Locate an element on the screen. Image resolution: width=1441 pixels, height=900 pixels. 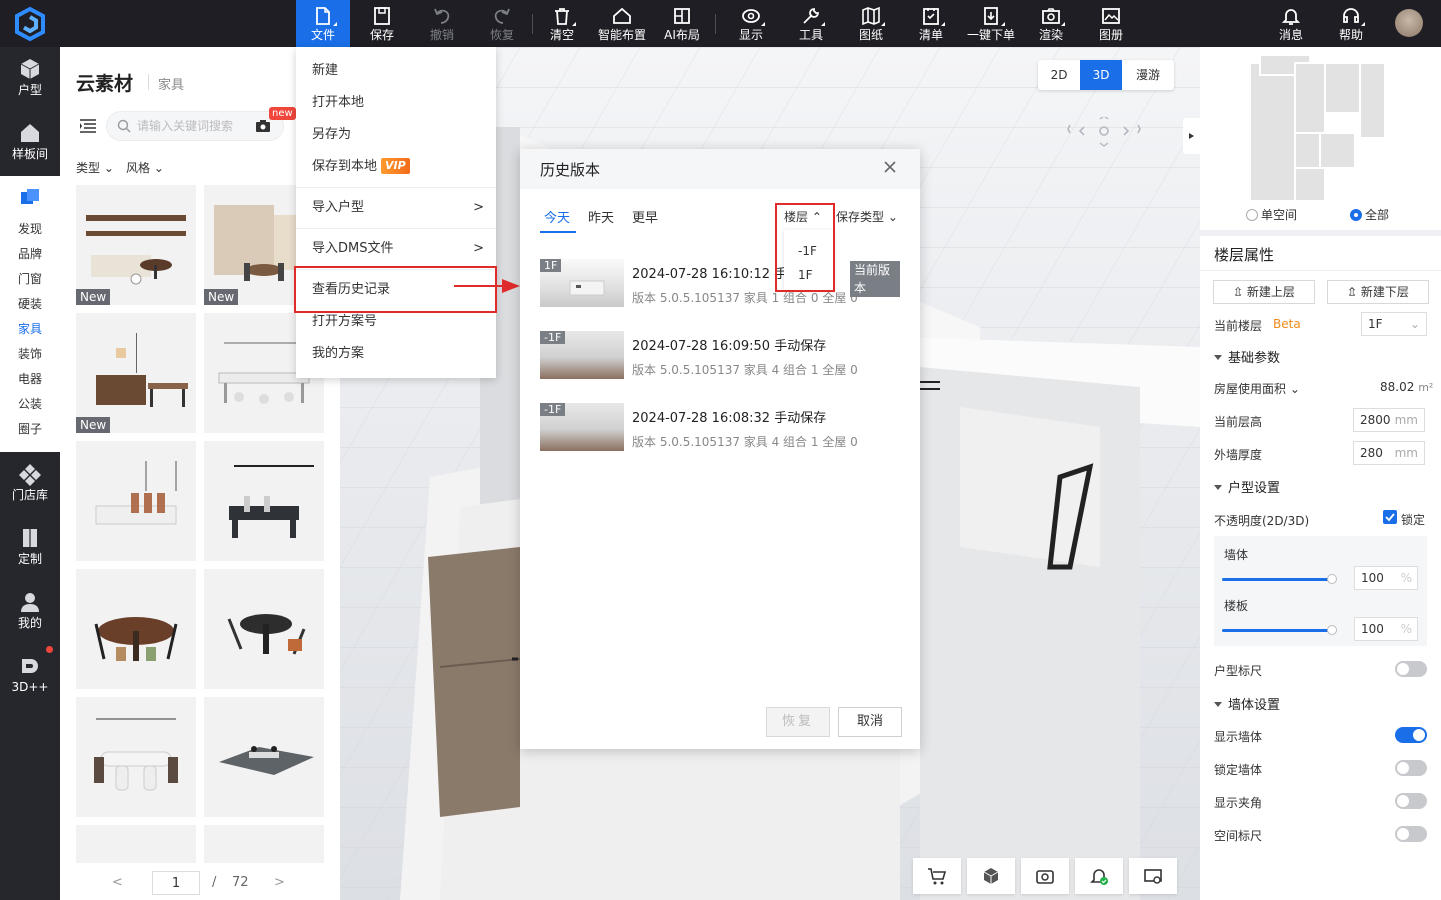
model-button is located at coordinates (991, 876).